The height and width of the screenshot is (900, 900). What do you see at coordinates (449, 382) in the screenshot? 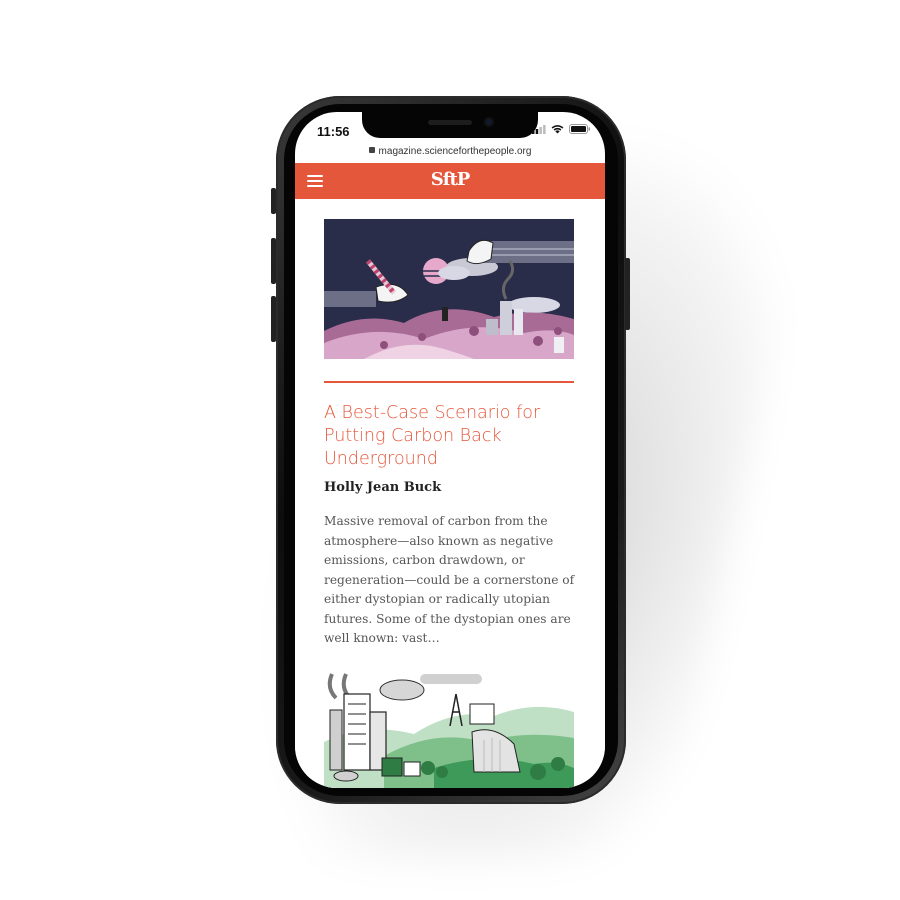
I see `section-divider` at bounding box center [449, 382].